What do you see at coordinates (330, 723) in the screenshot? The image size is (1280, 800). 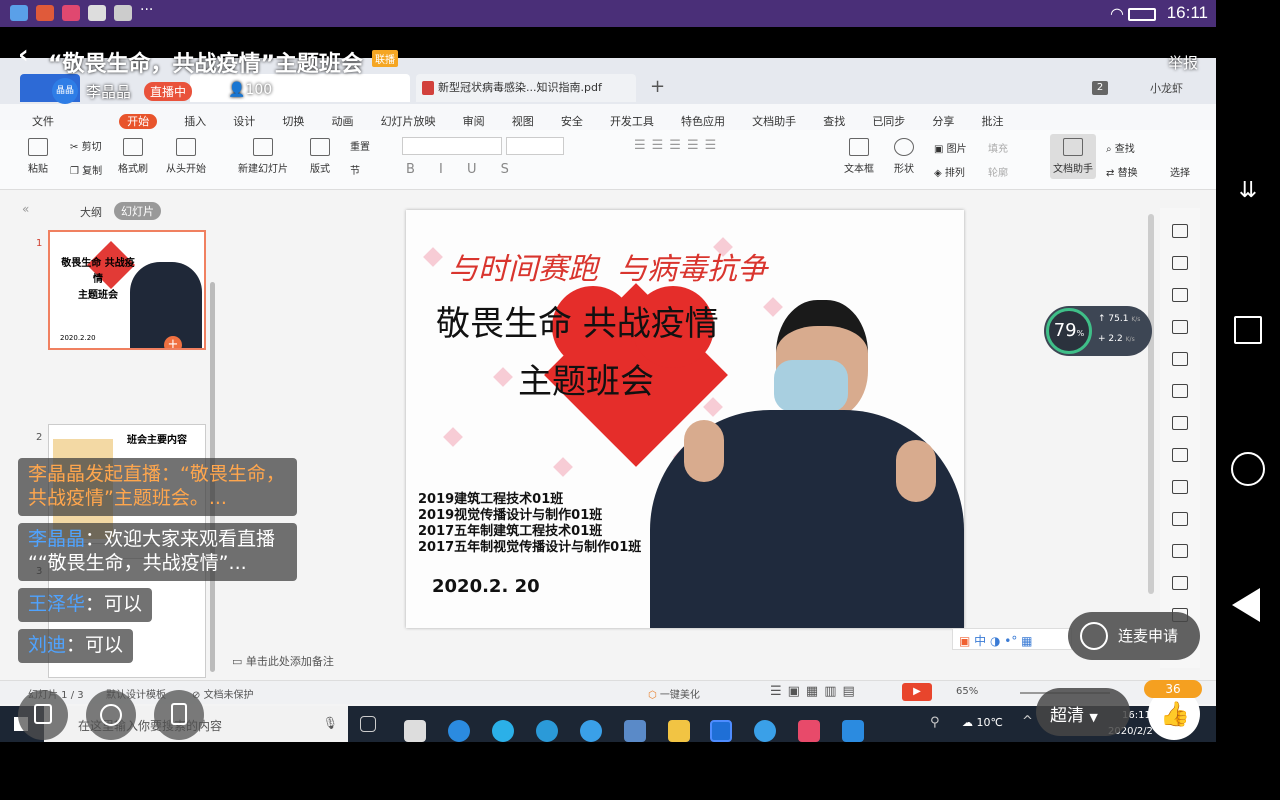 I see `microphone-icon: 🎙` at bounding box center [330, 723].